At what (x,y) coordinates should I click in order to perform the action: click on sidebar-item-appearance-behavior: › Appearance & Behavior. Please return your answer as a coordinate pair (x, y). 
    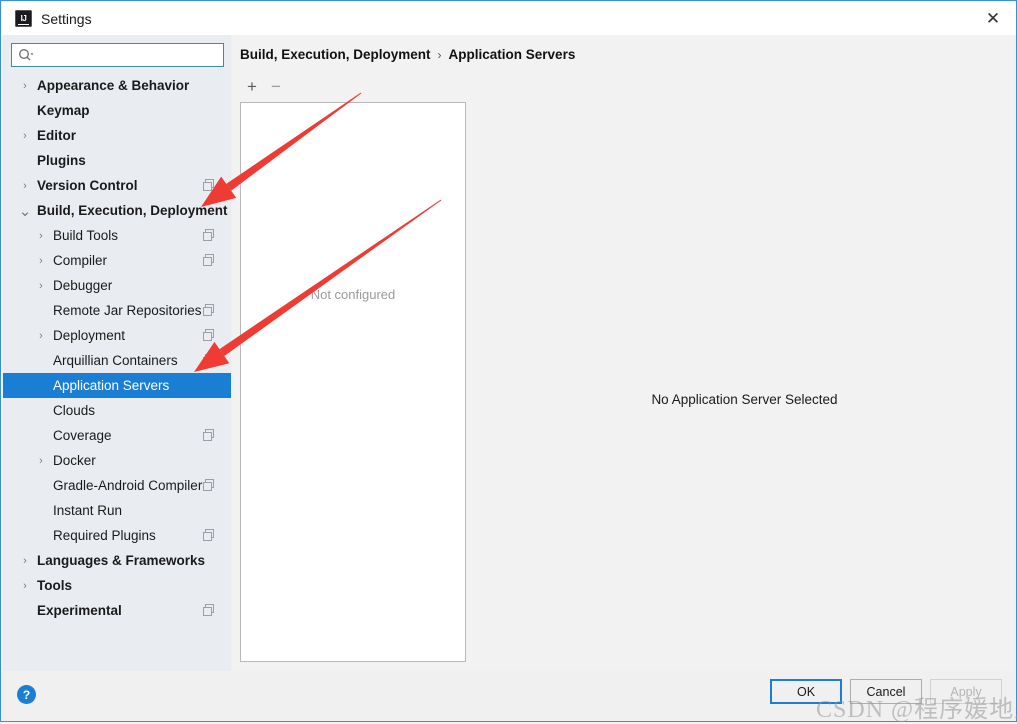
    Looking at the image, I should click on (117, 85).